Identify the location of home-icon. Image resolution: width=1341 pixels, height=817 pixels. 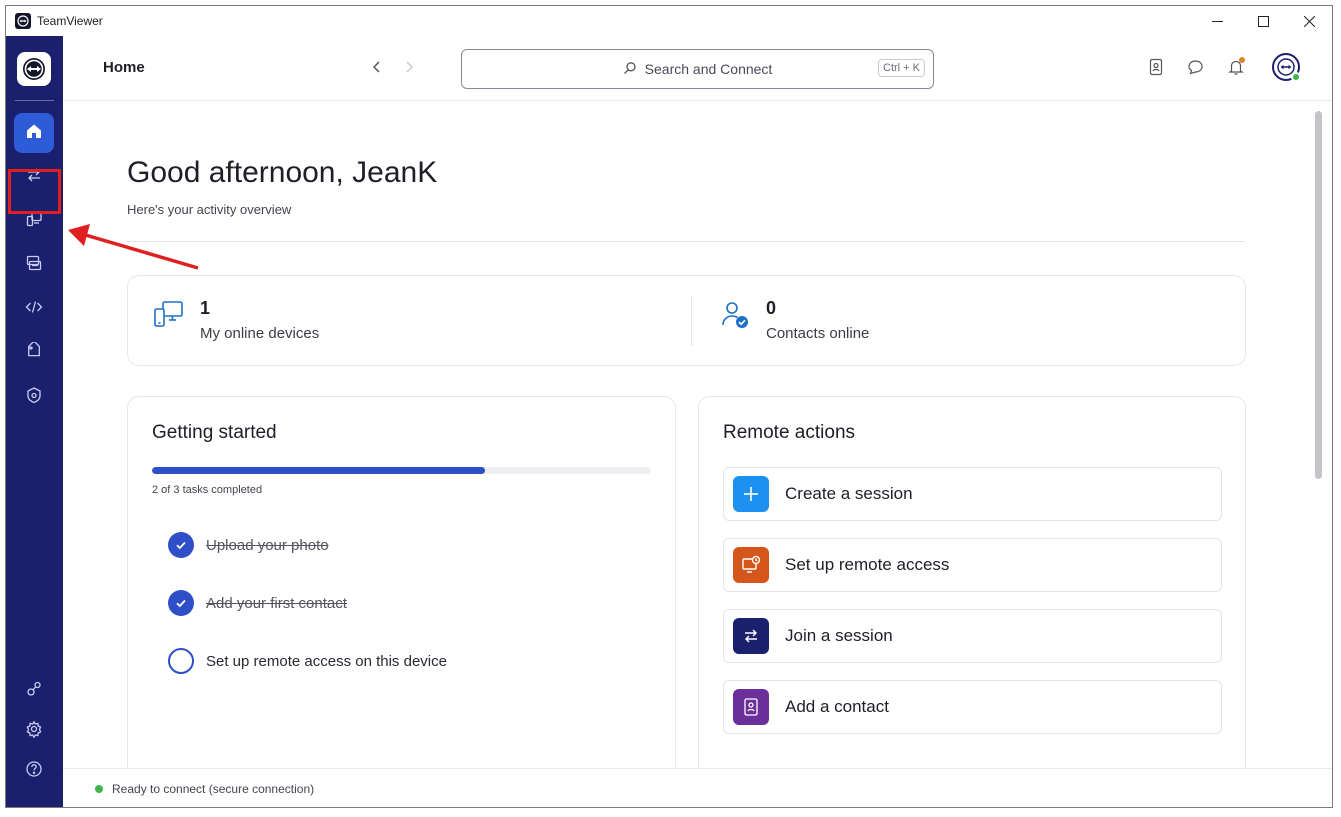
(34, 133).